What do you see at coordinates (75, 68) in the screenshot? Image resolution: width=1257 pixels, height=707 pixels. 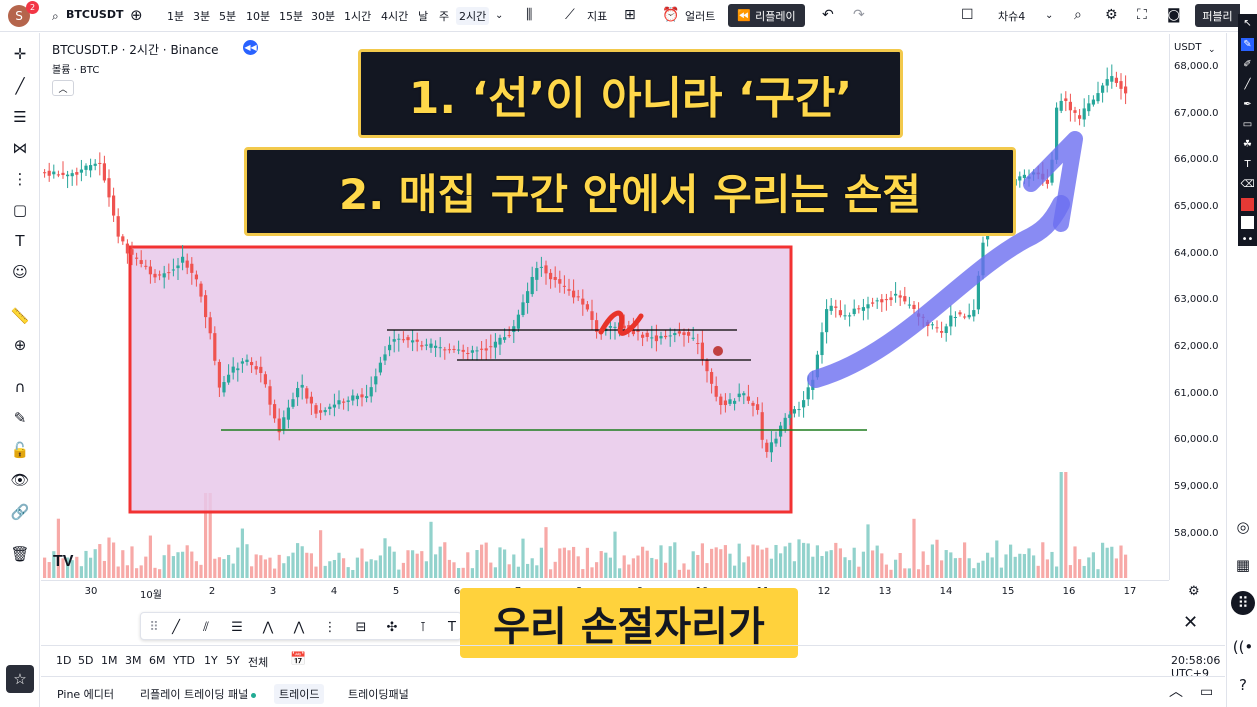 I see `volume-legend: 볼륨 · BTC` at bounding box center [75, 68].